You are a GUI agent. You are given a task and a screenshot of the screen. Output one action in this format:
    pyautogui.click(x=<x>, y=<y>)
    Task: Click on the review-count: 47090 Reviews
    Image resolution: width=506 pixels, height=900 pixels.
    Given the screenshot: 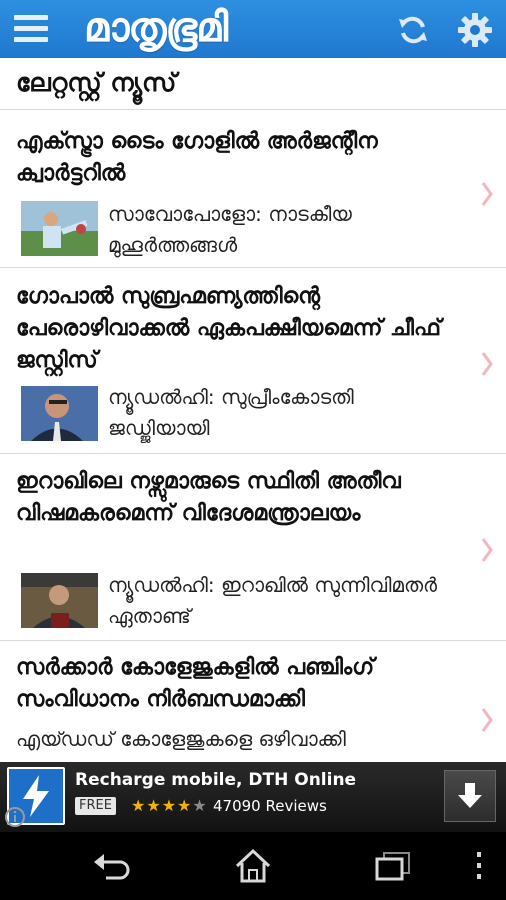 What is the action you would take?
    pyautogui.click(x=270, y=806)
    